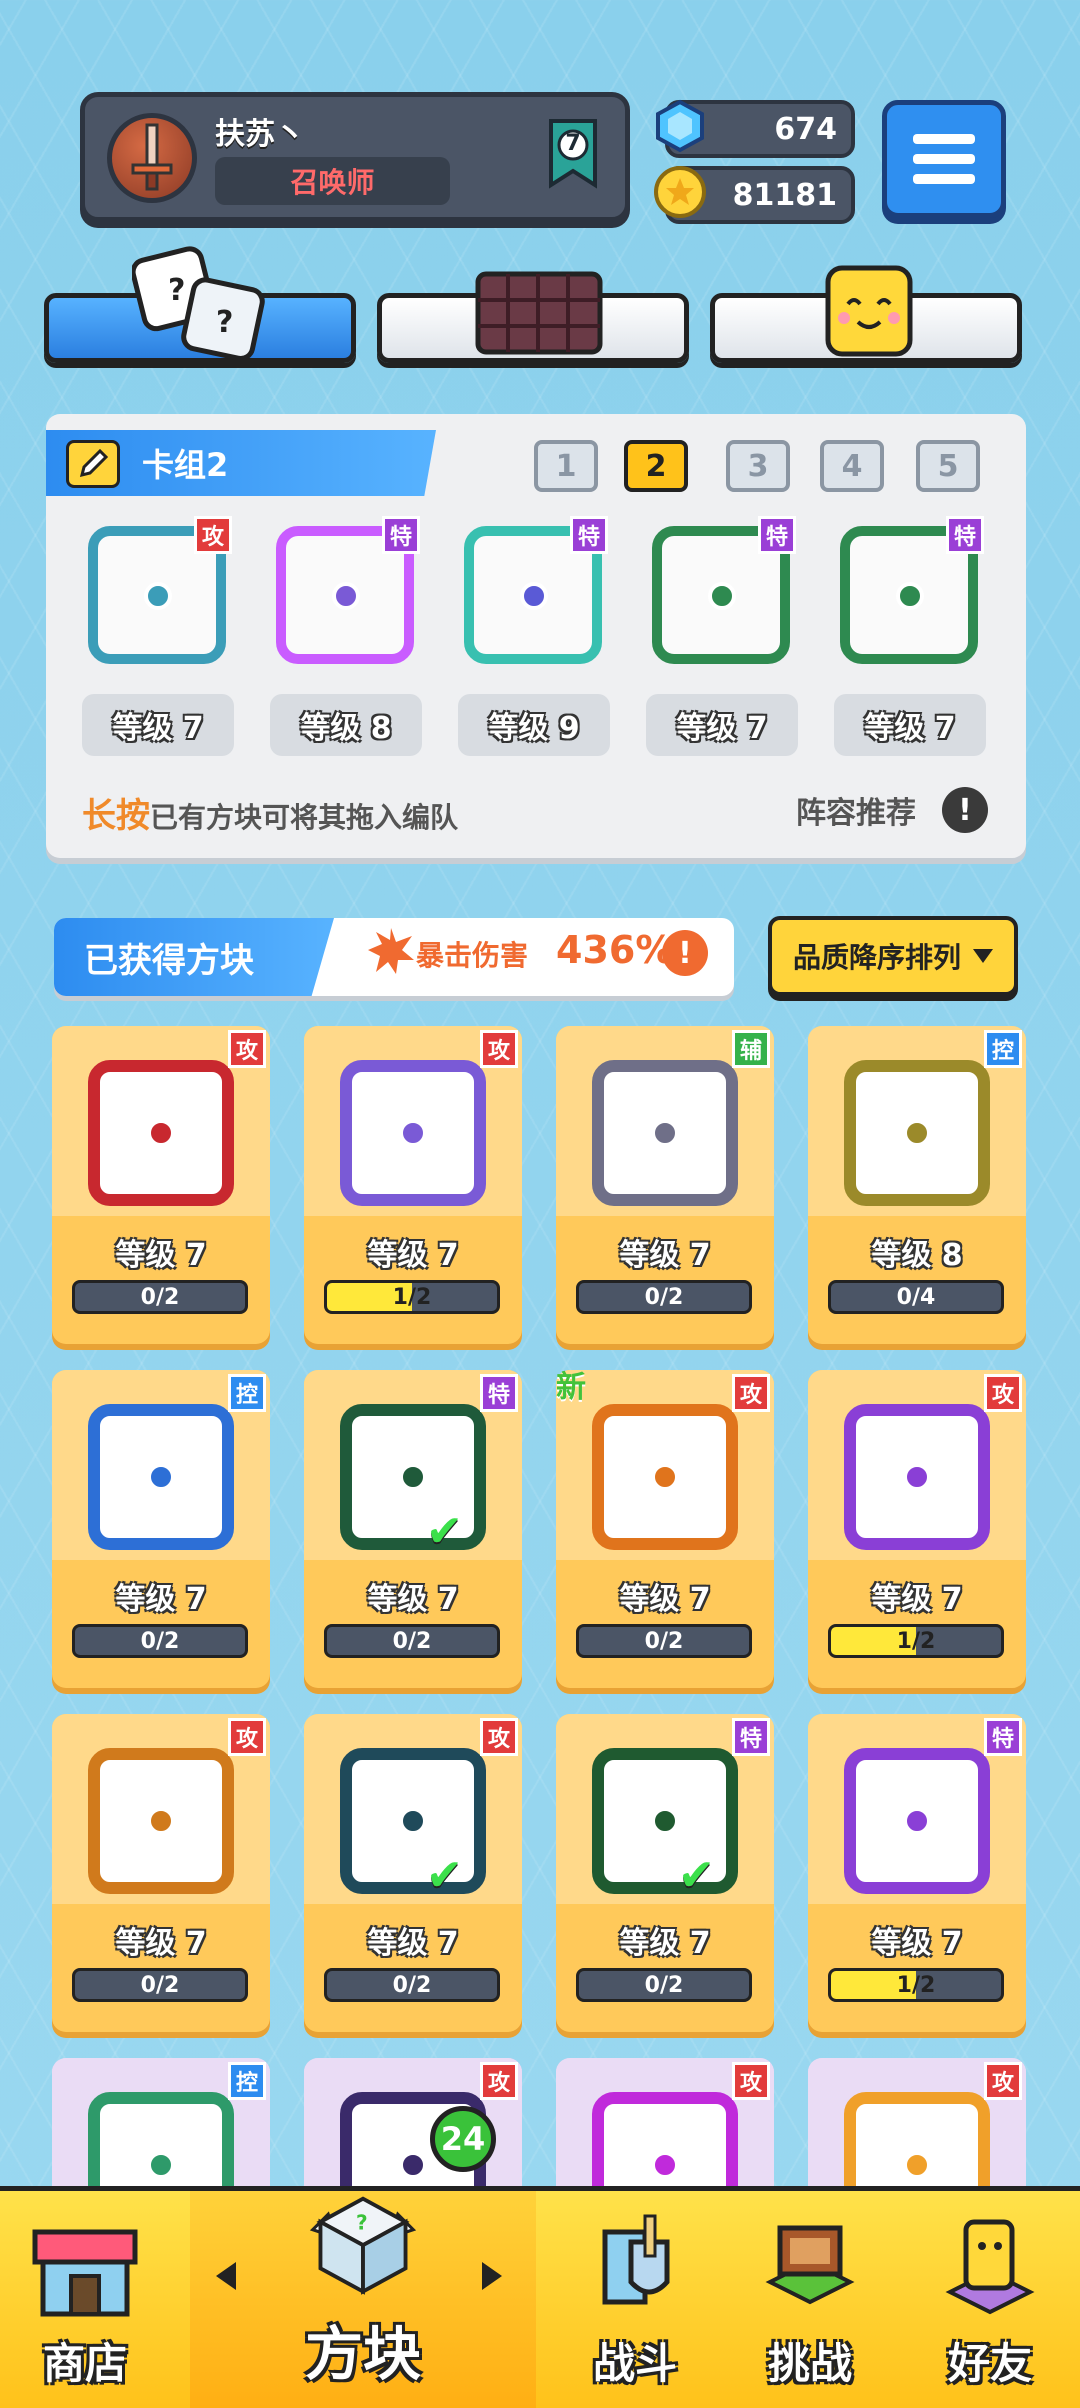 The height and width of the screenshot is (2408, 1080). Describe the element at coordinates (85, 2273) in the screenshot. I see `shop-icon` at that location.